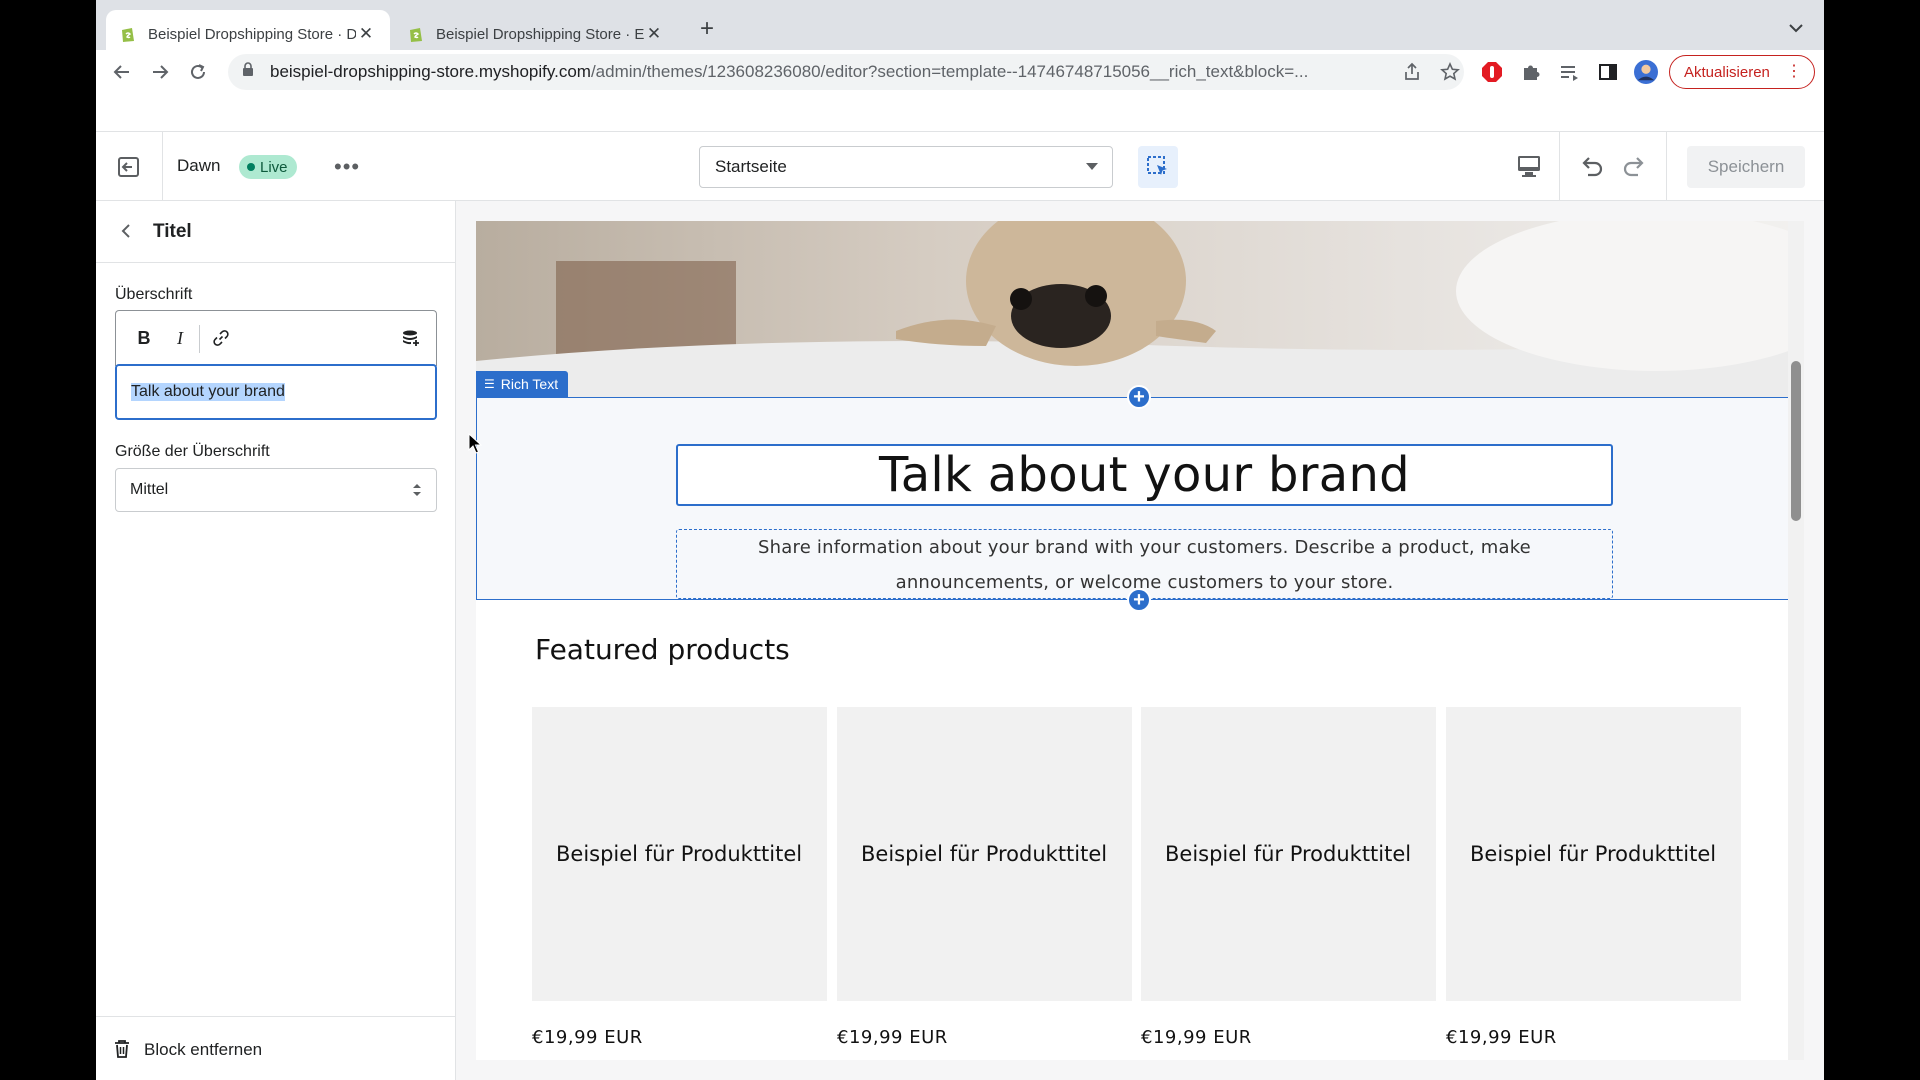 The image size is (1920, 1080). Describe the element at coordinates (129, 167) in the screenshot. I see `exit-editor-icon` at that location.